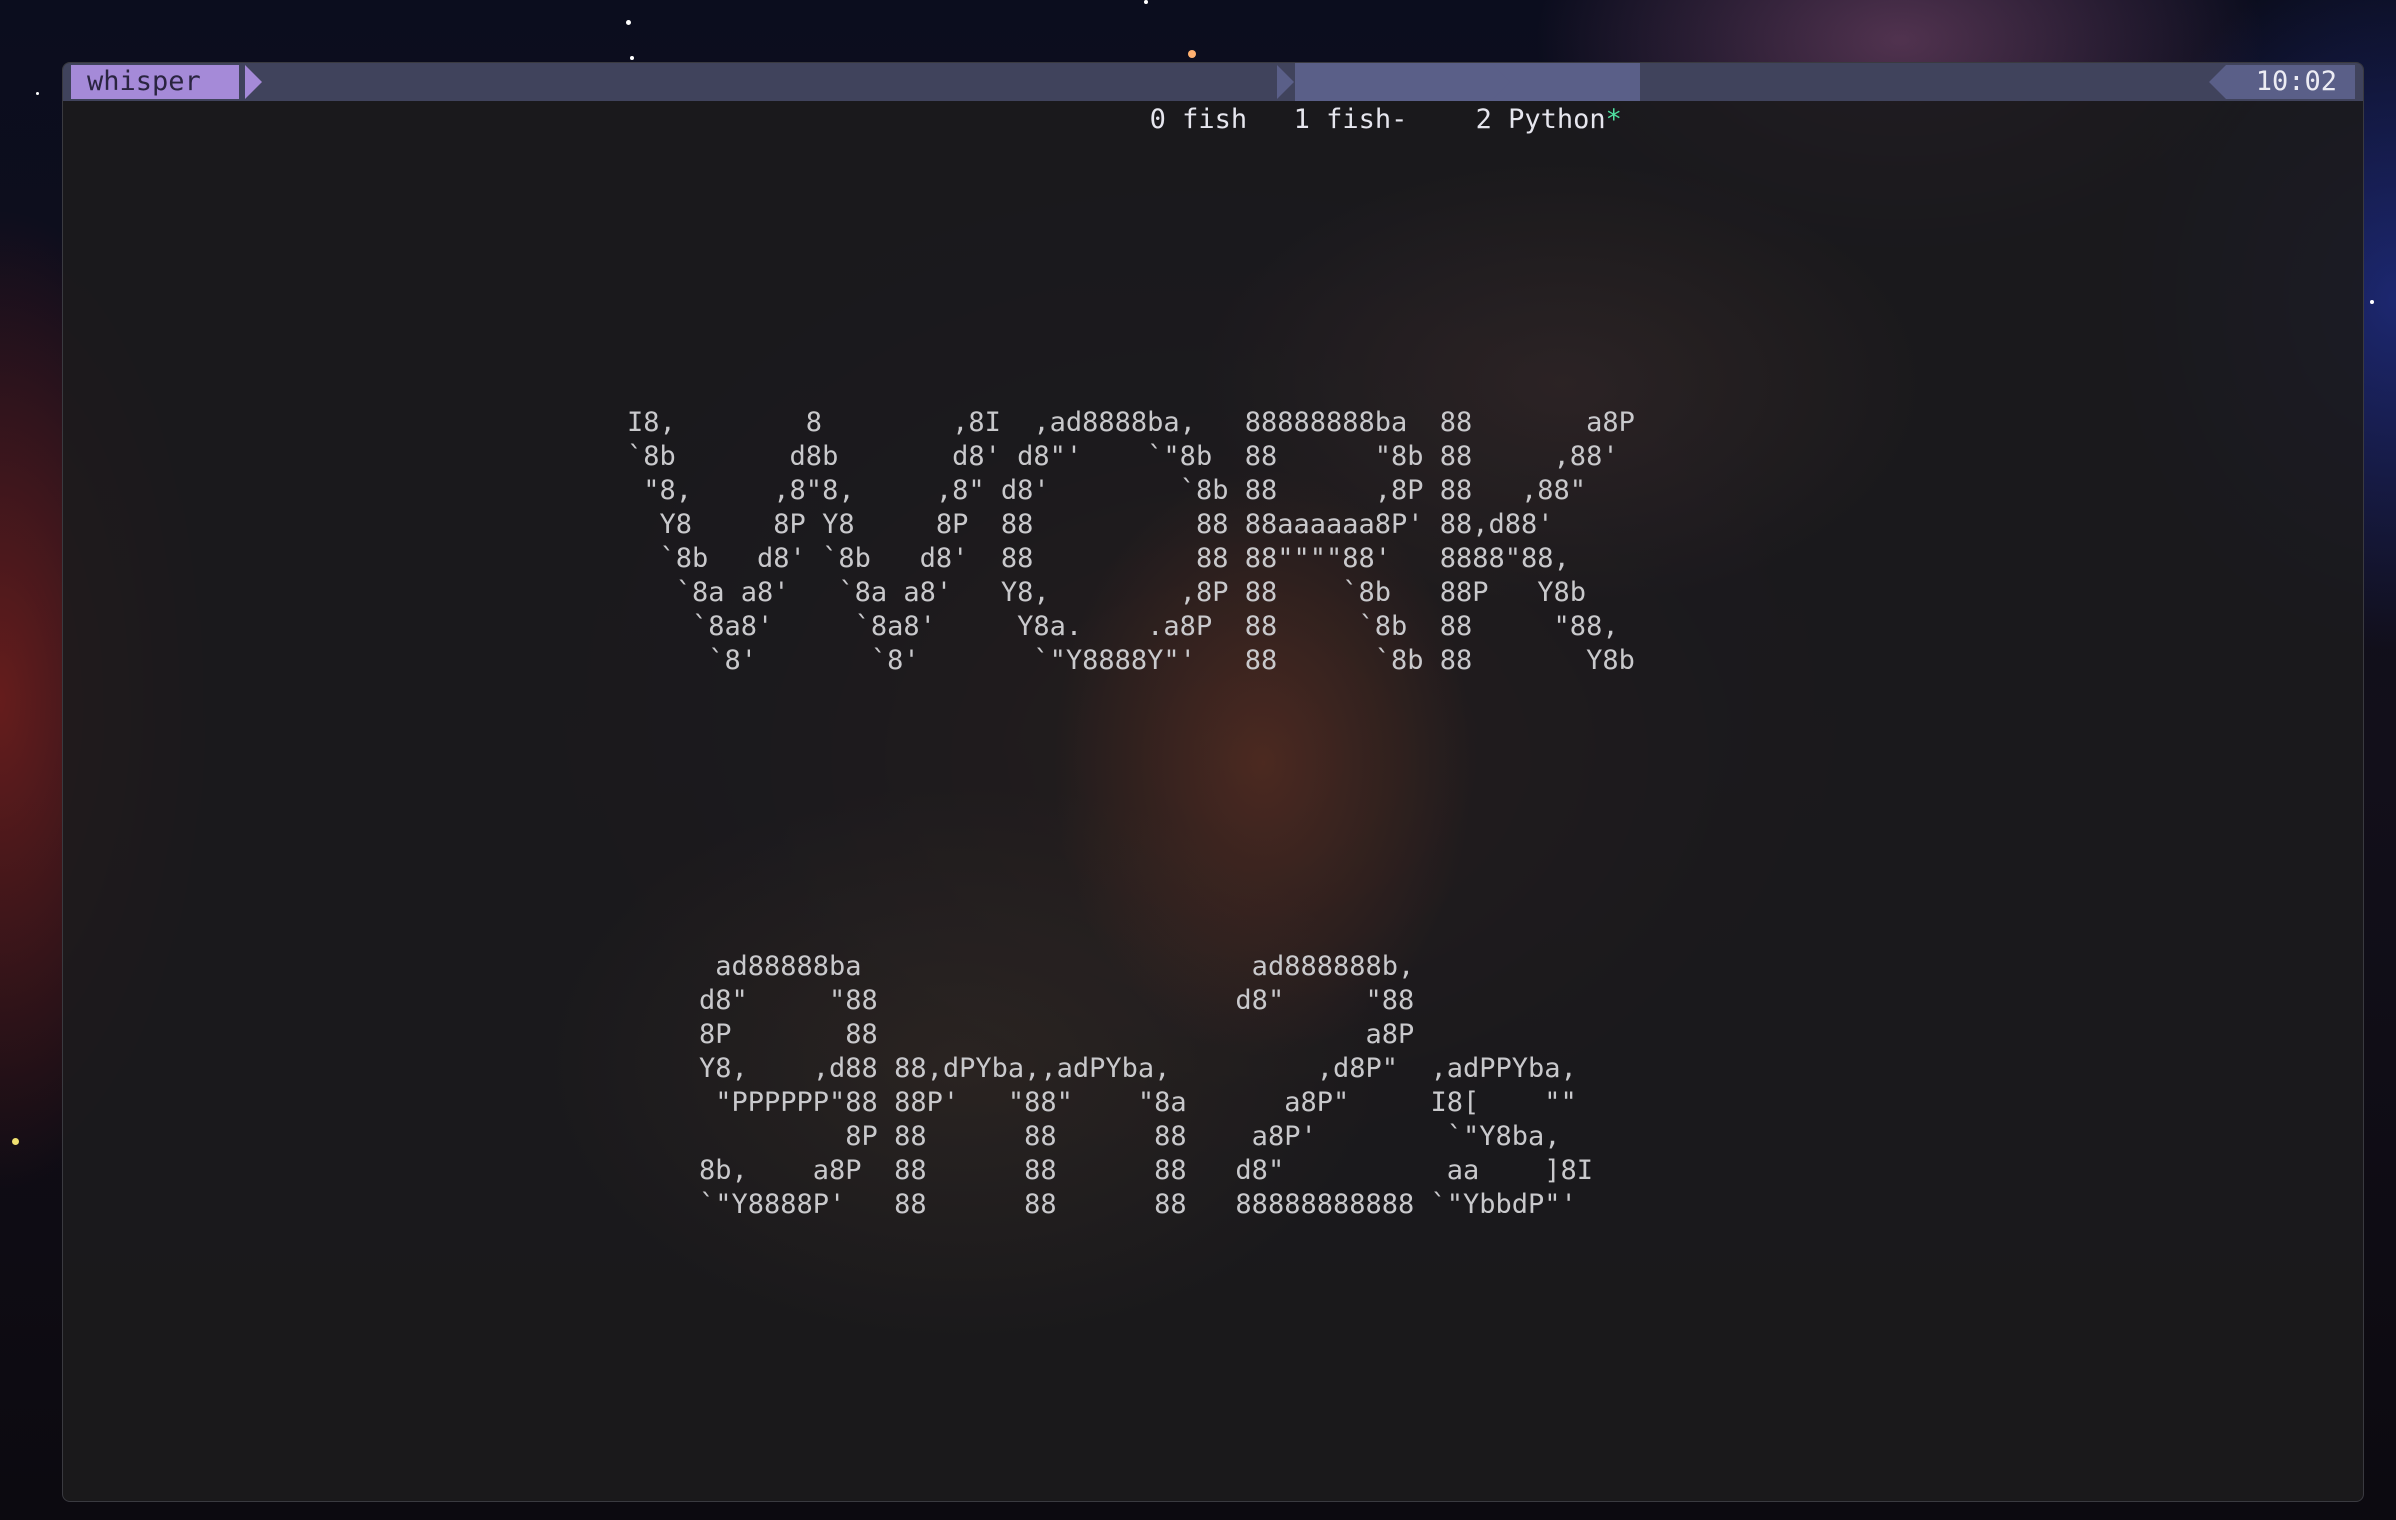 The height and width of the screenshot is (1520, 2396). What do you see at coordinates (1057, 1000) in the screenshot?
I see `ascii-art-line: d8" "88 d8" "88` at bounding box center [1057, 1000].